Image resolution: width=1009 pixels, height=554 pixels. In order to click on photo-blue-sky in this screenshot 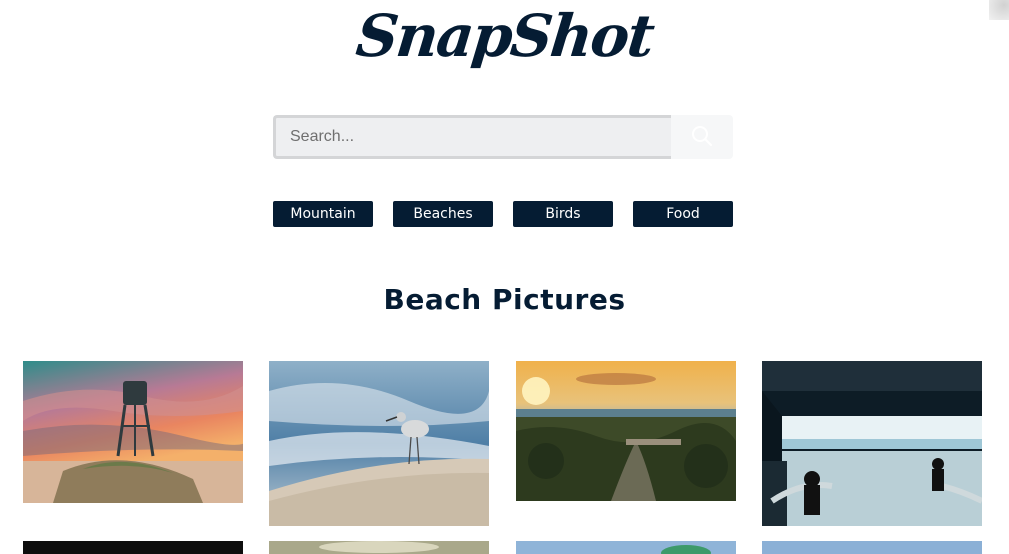, I will do `click(872, 547)`.